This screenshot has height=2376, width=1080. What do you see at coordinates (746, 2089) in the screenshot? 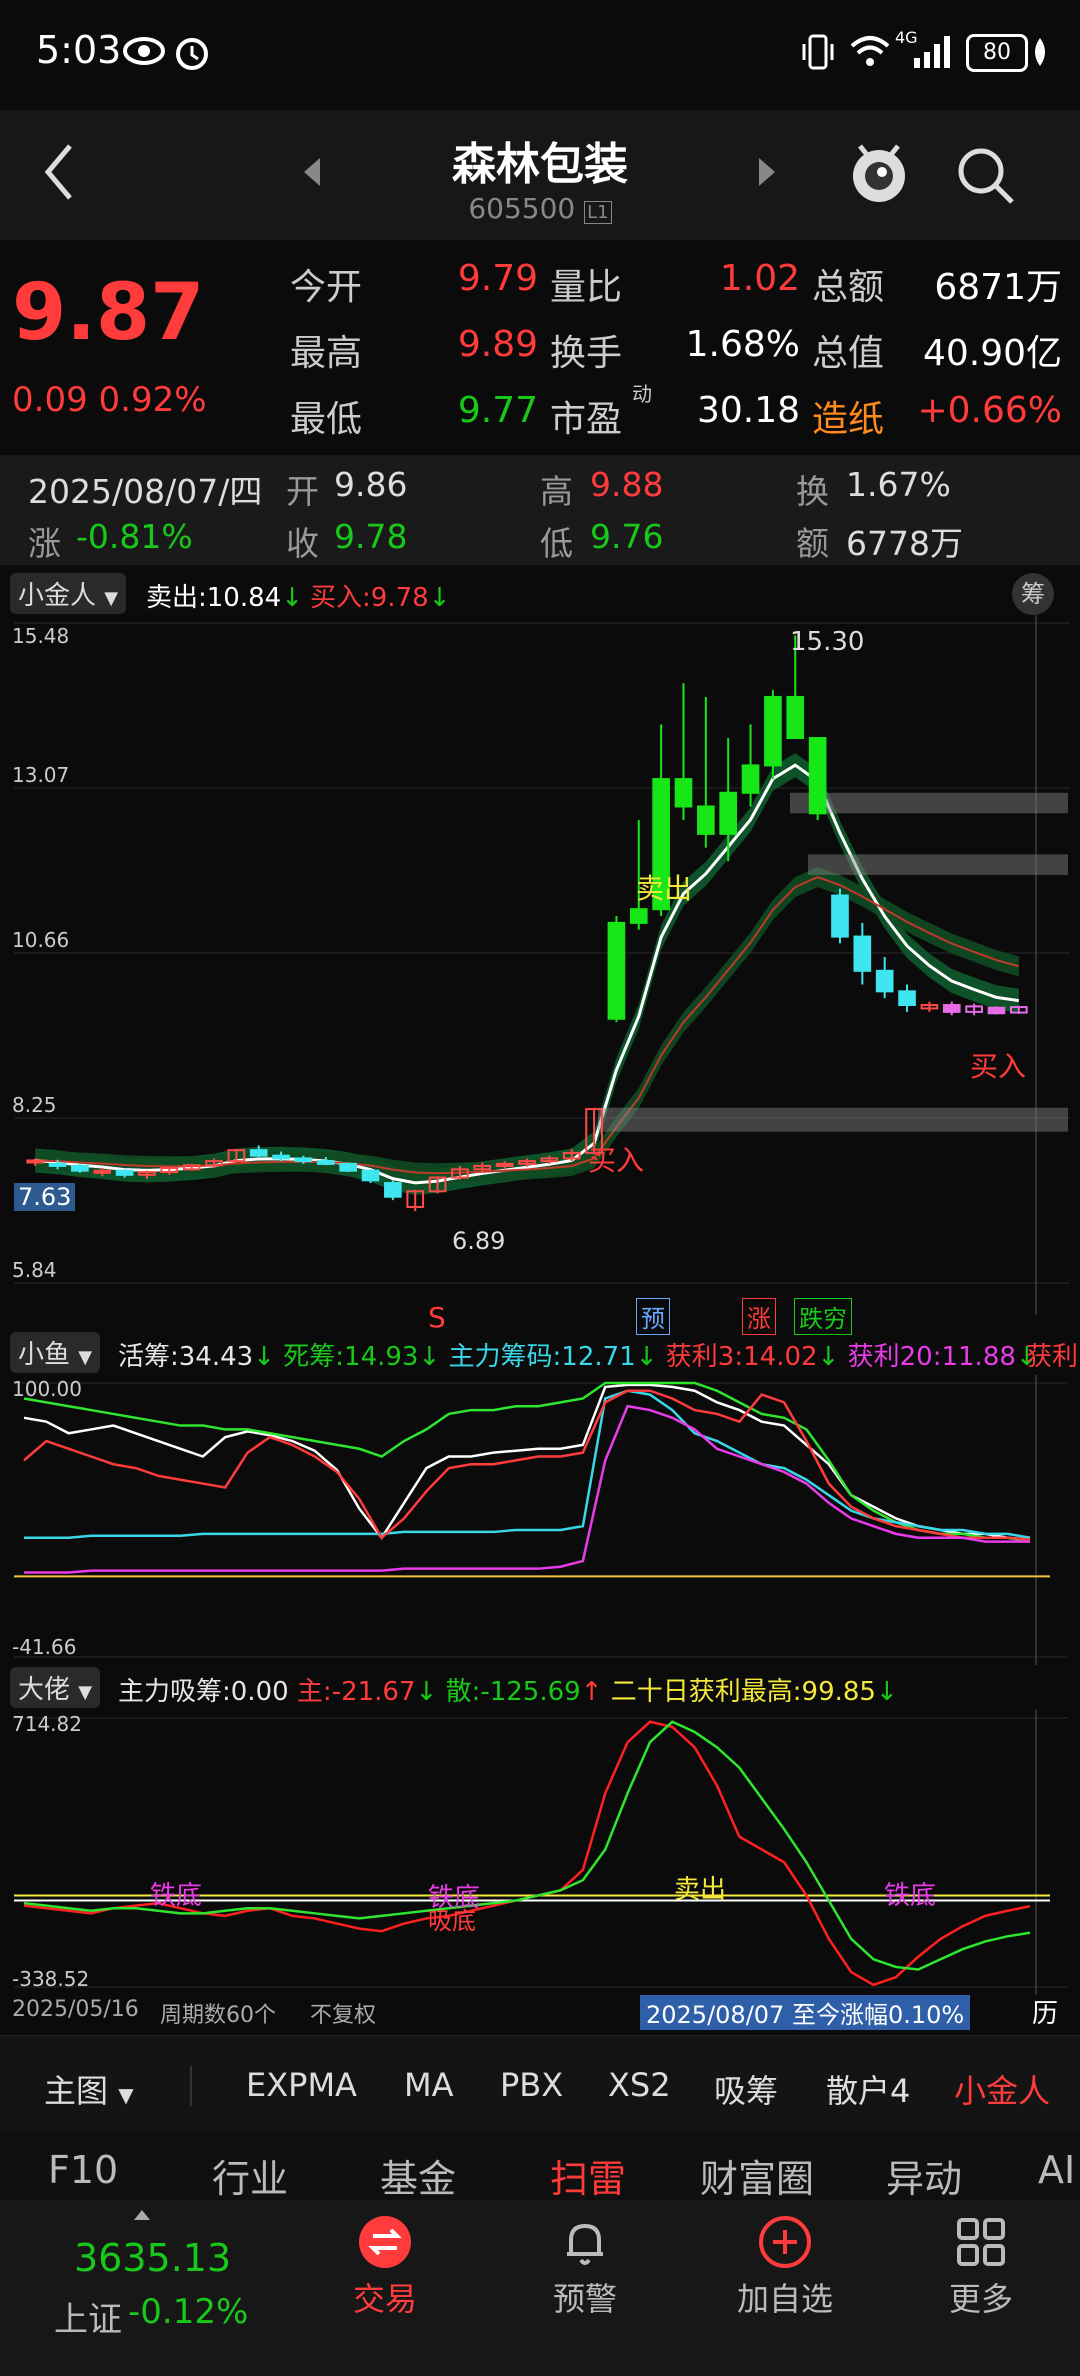
I see `tab-absorb: 吸筹` at bounding box center [746, 2089].